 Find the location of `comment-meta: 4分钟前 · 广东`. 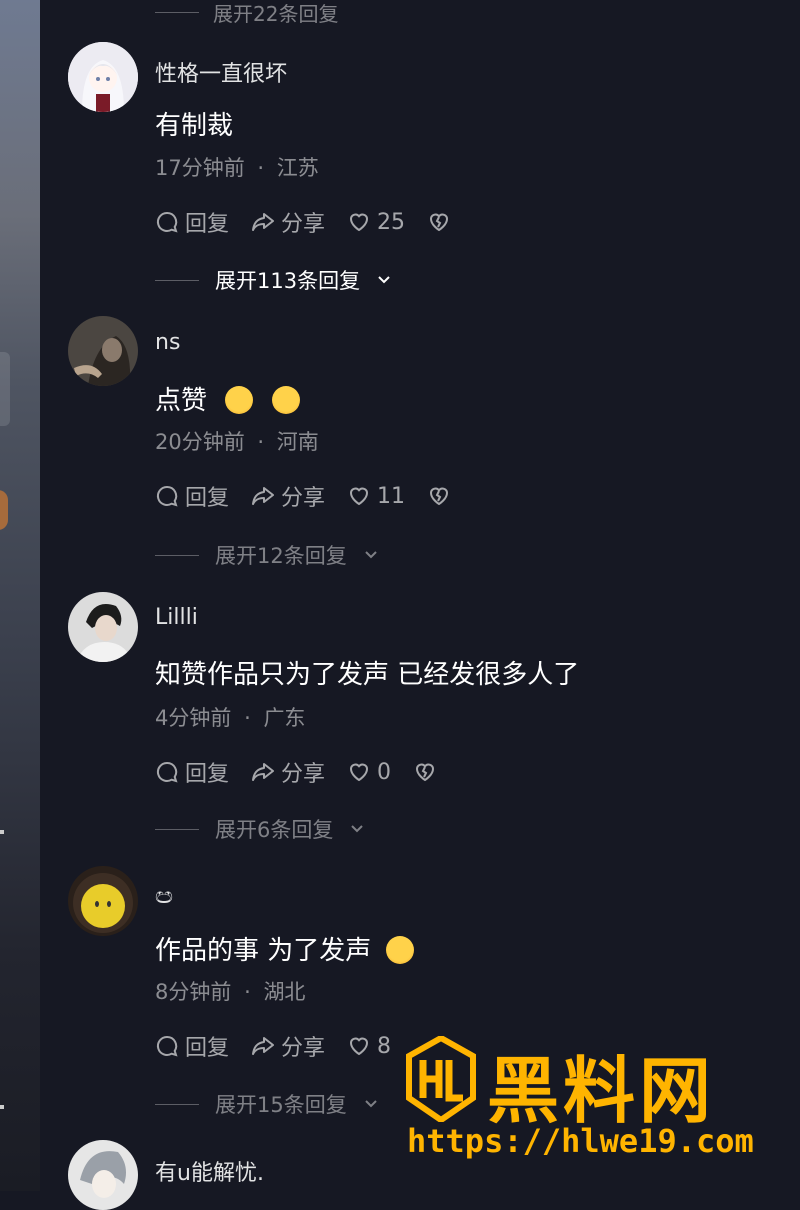

comment-meta: 4分钟前 · 广东 is located at coordinates (230, 717).